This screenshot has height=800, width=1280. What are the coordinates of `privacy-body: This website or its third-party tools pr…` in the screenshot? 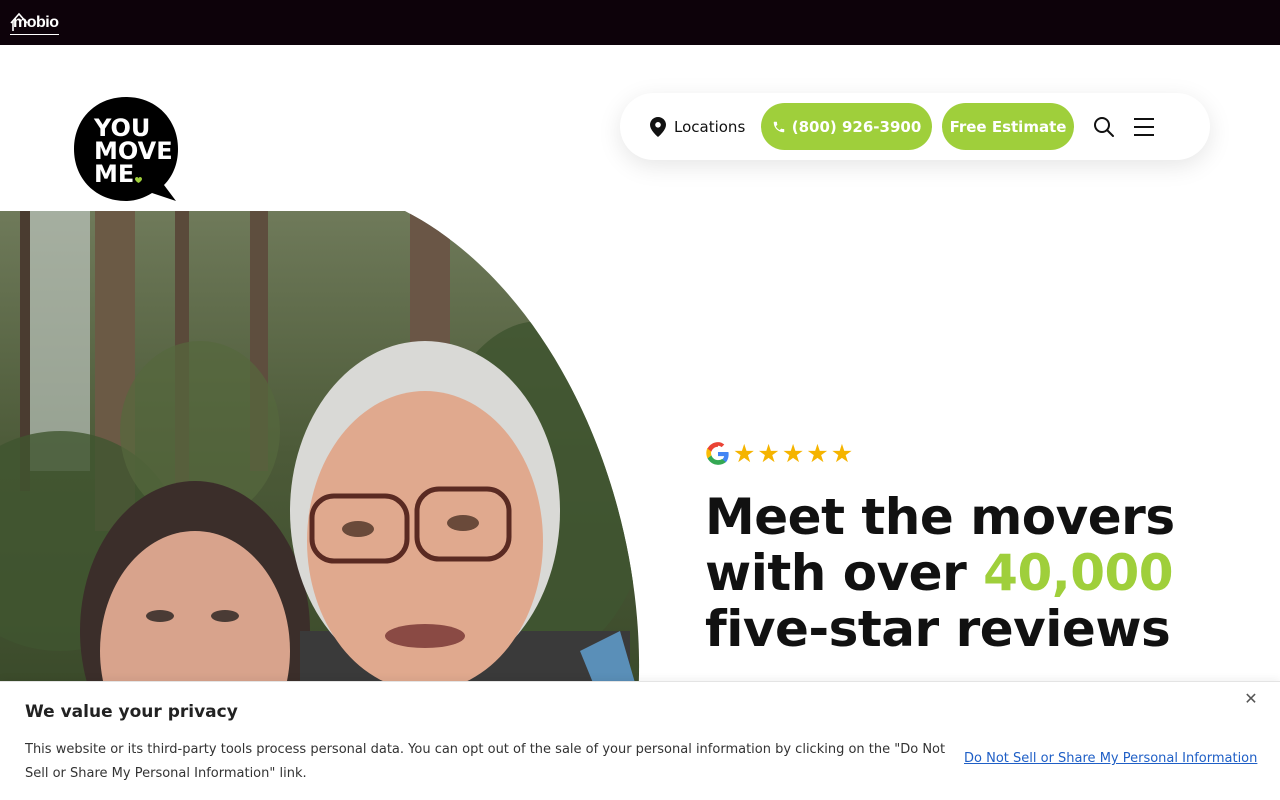 It's located at (485, 761).